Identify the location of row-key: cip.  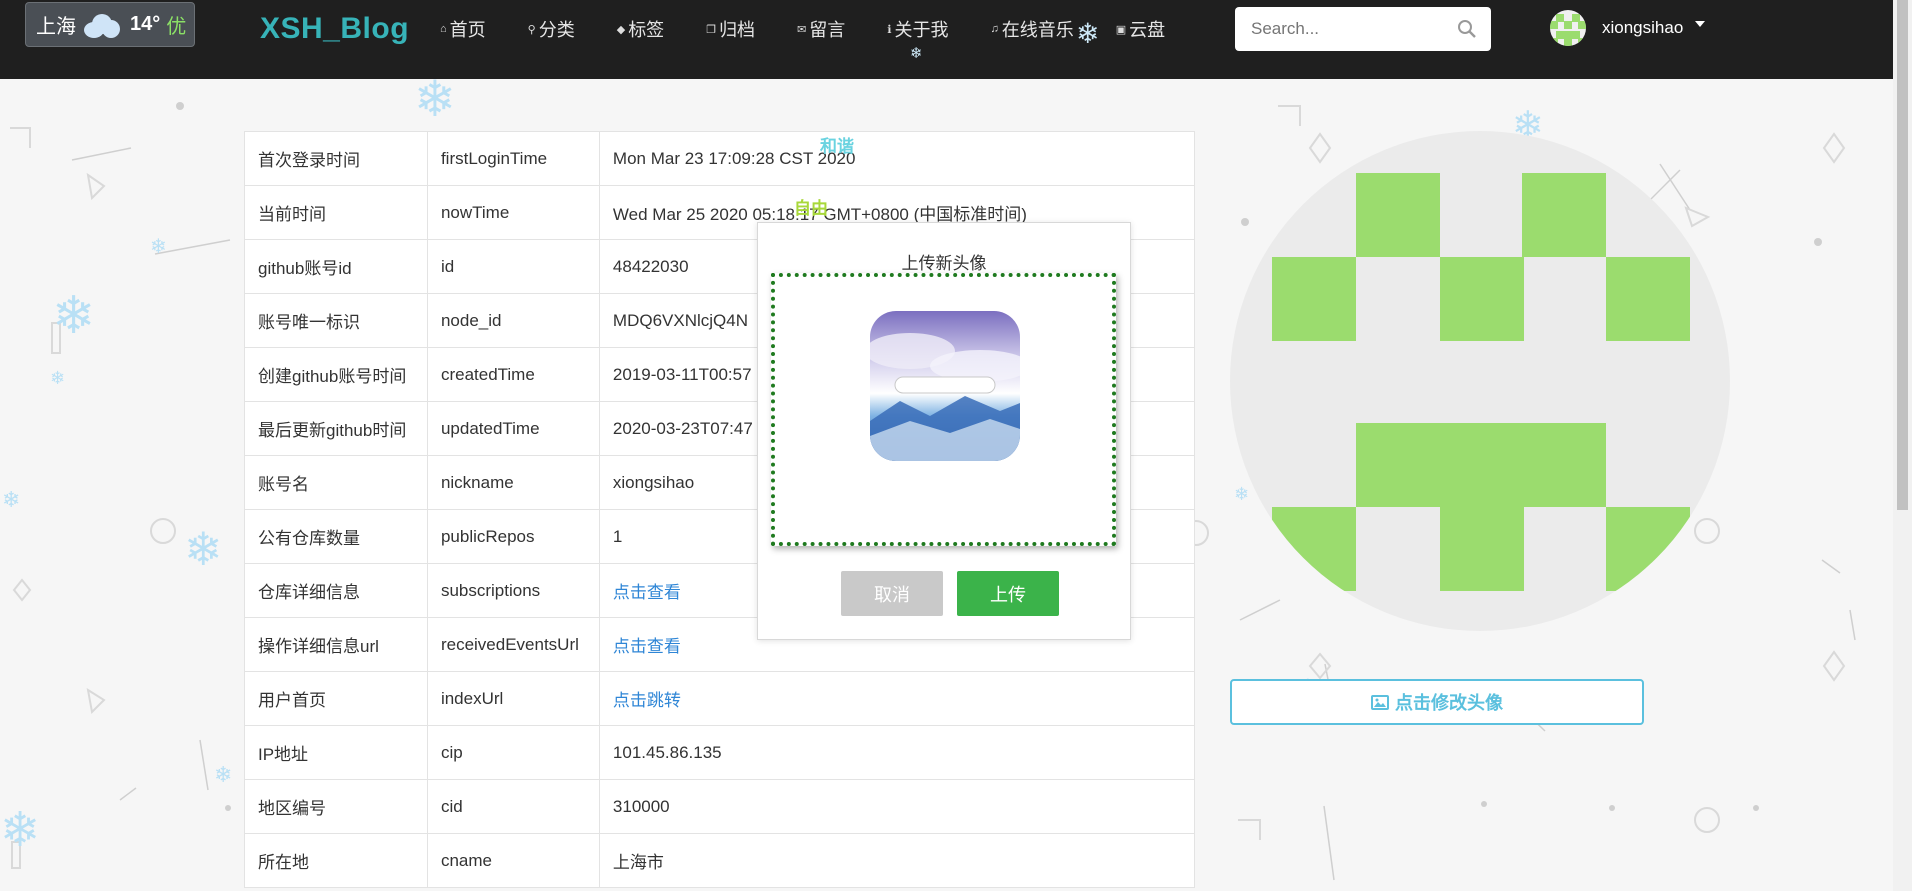
(513, 752).